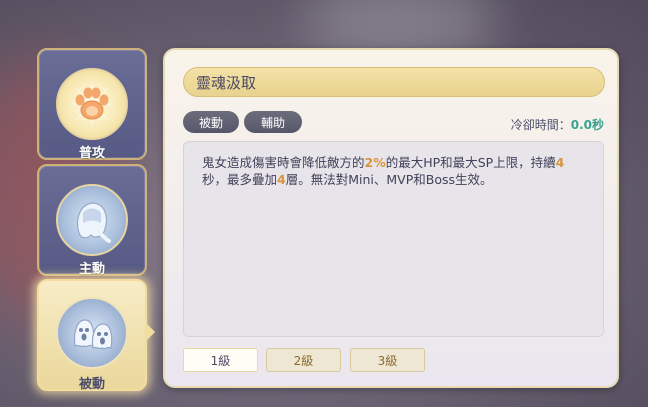  What do you see at coordinates (226, 82) in the screenshot?
I see `skill-name: 靈魂汲取` at bounding box center [226, 82].